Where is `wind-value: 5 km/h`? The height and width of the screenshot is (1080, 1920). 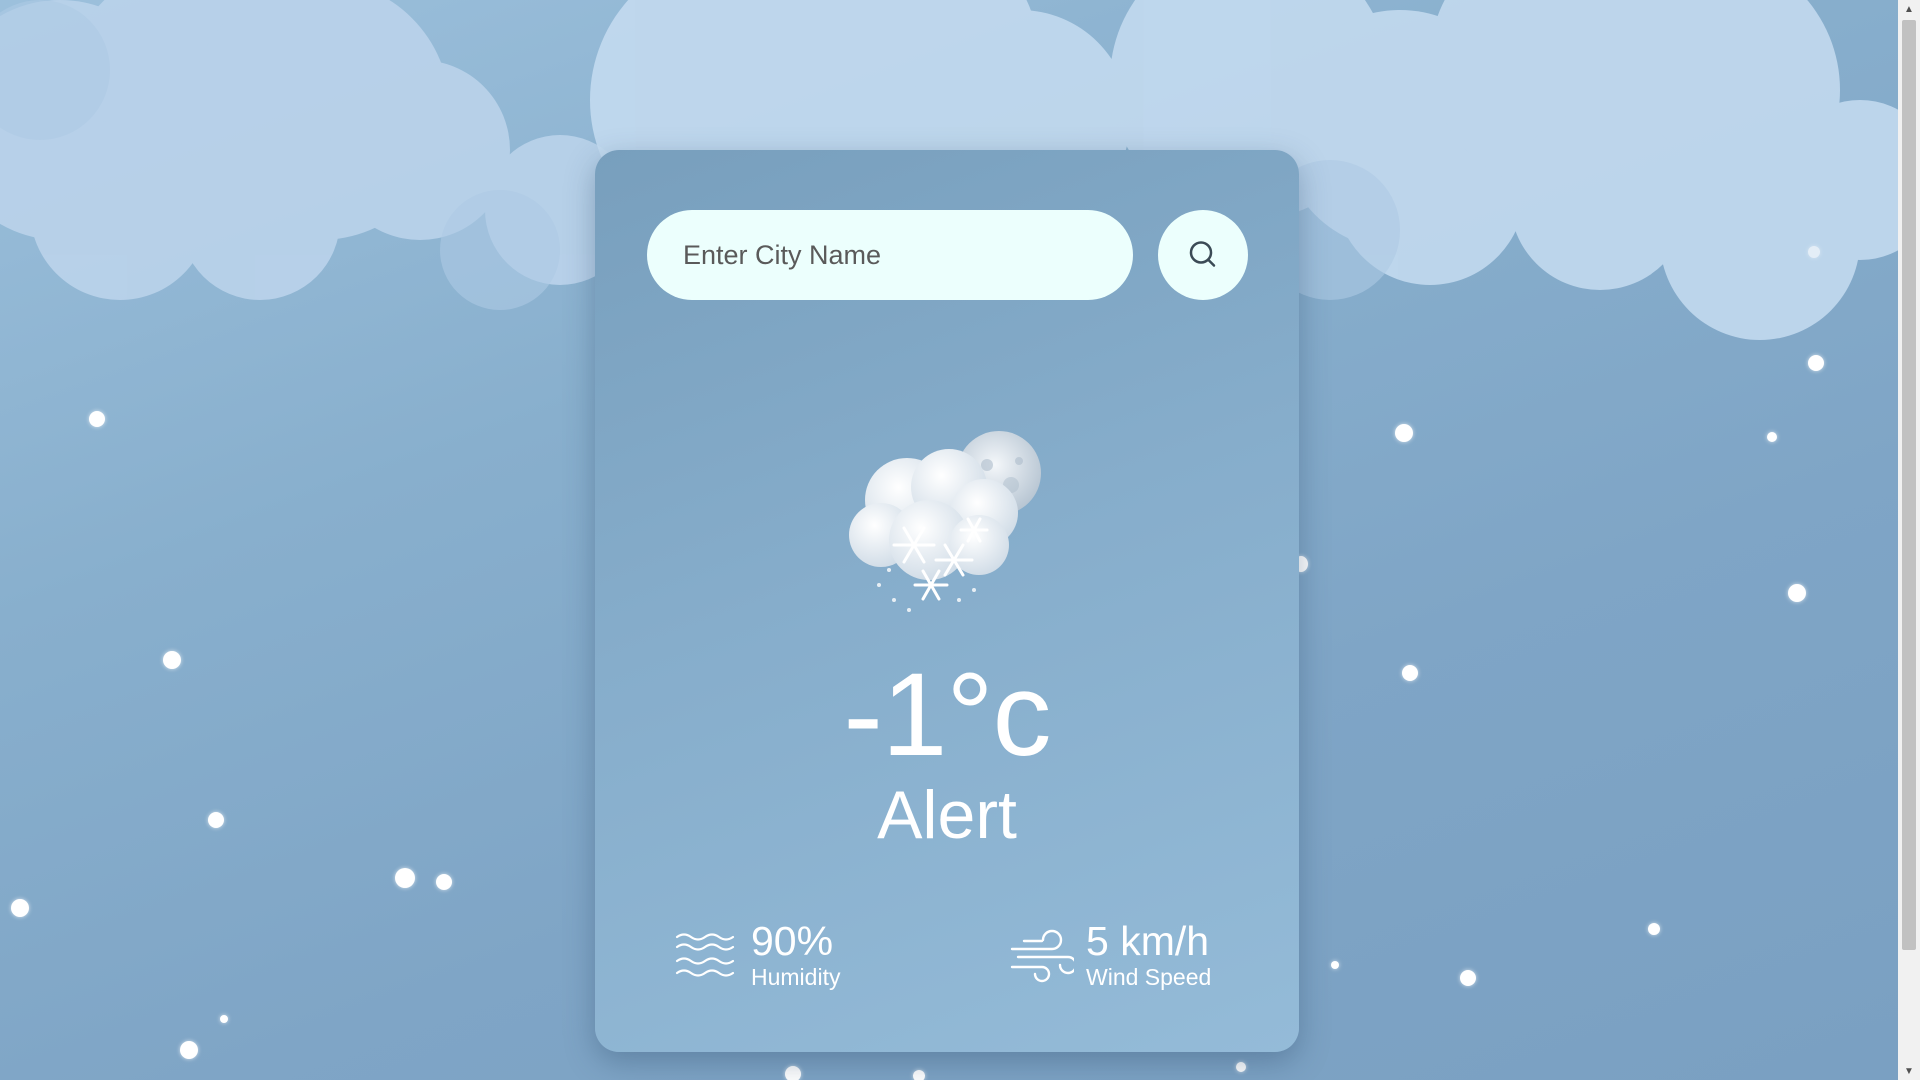
wind-value: 5 km/h is located at coordinates (1148, 941).